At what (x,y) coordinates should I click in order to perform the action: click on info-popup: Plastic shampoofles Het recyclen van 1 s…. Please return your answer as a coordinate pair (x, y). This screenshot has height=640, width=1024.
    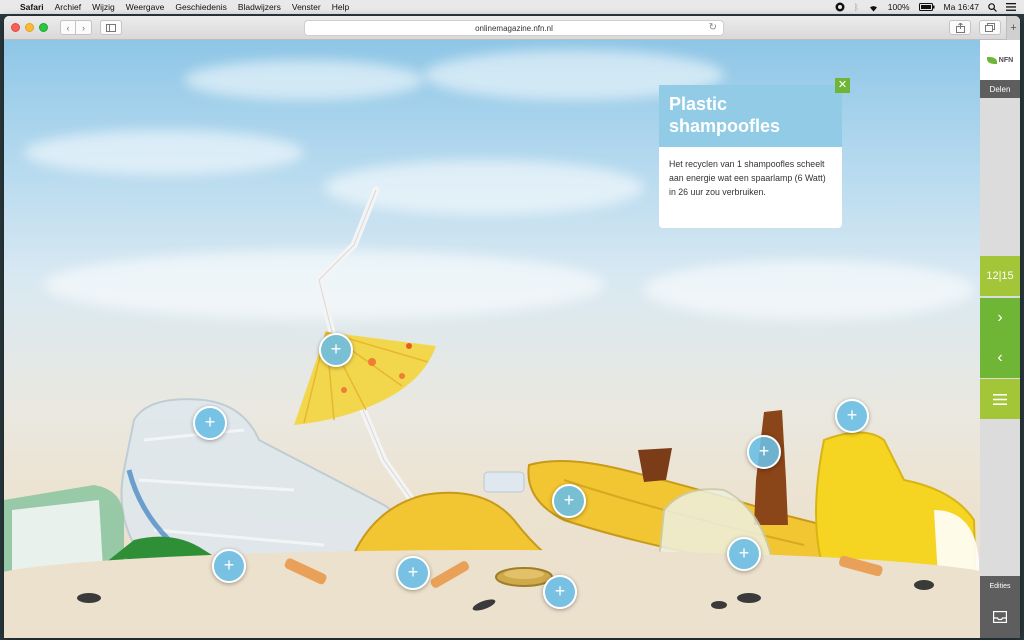
    Looking at the image, I should click on (754, 153).